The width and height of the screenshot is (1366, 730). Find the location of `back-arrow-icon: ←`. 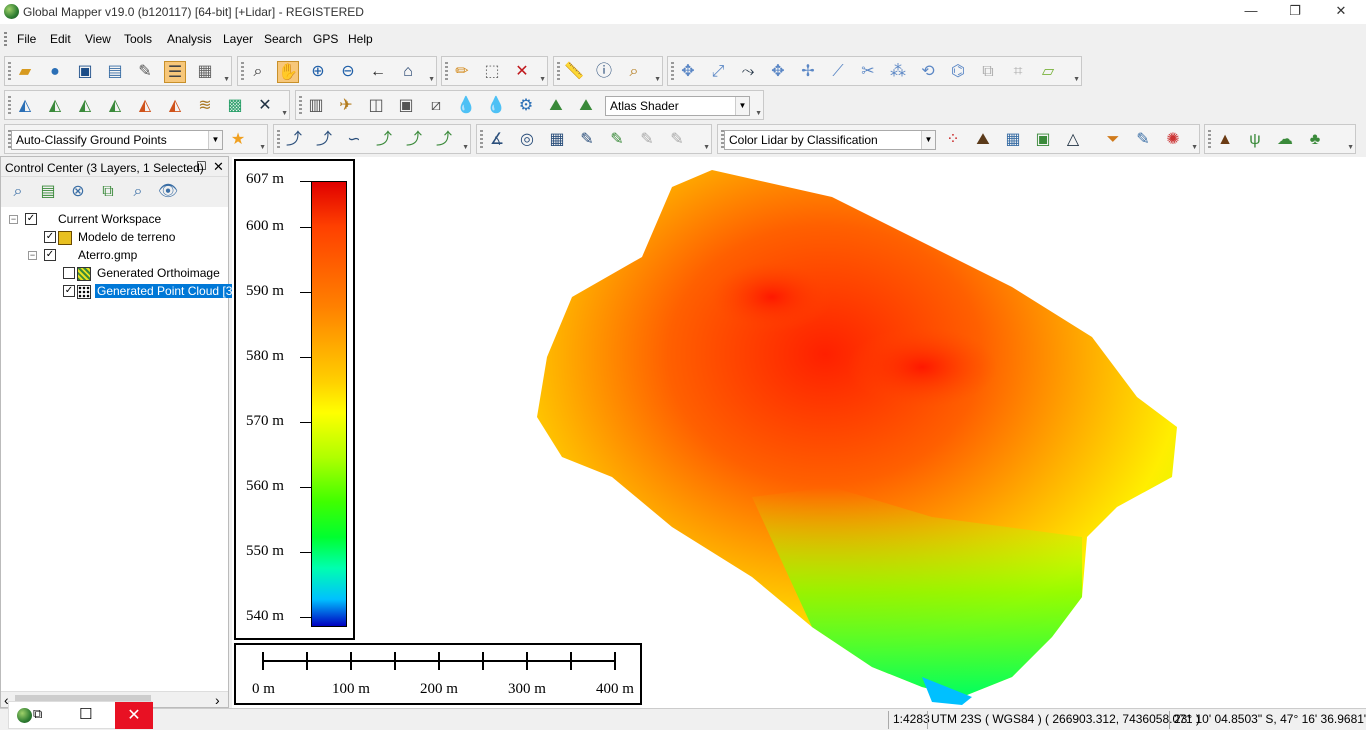

back-arrow-icon: ← is located at coordinates (378, 72).